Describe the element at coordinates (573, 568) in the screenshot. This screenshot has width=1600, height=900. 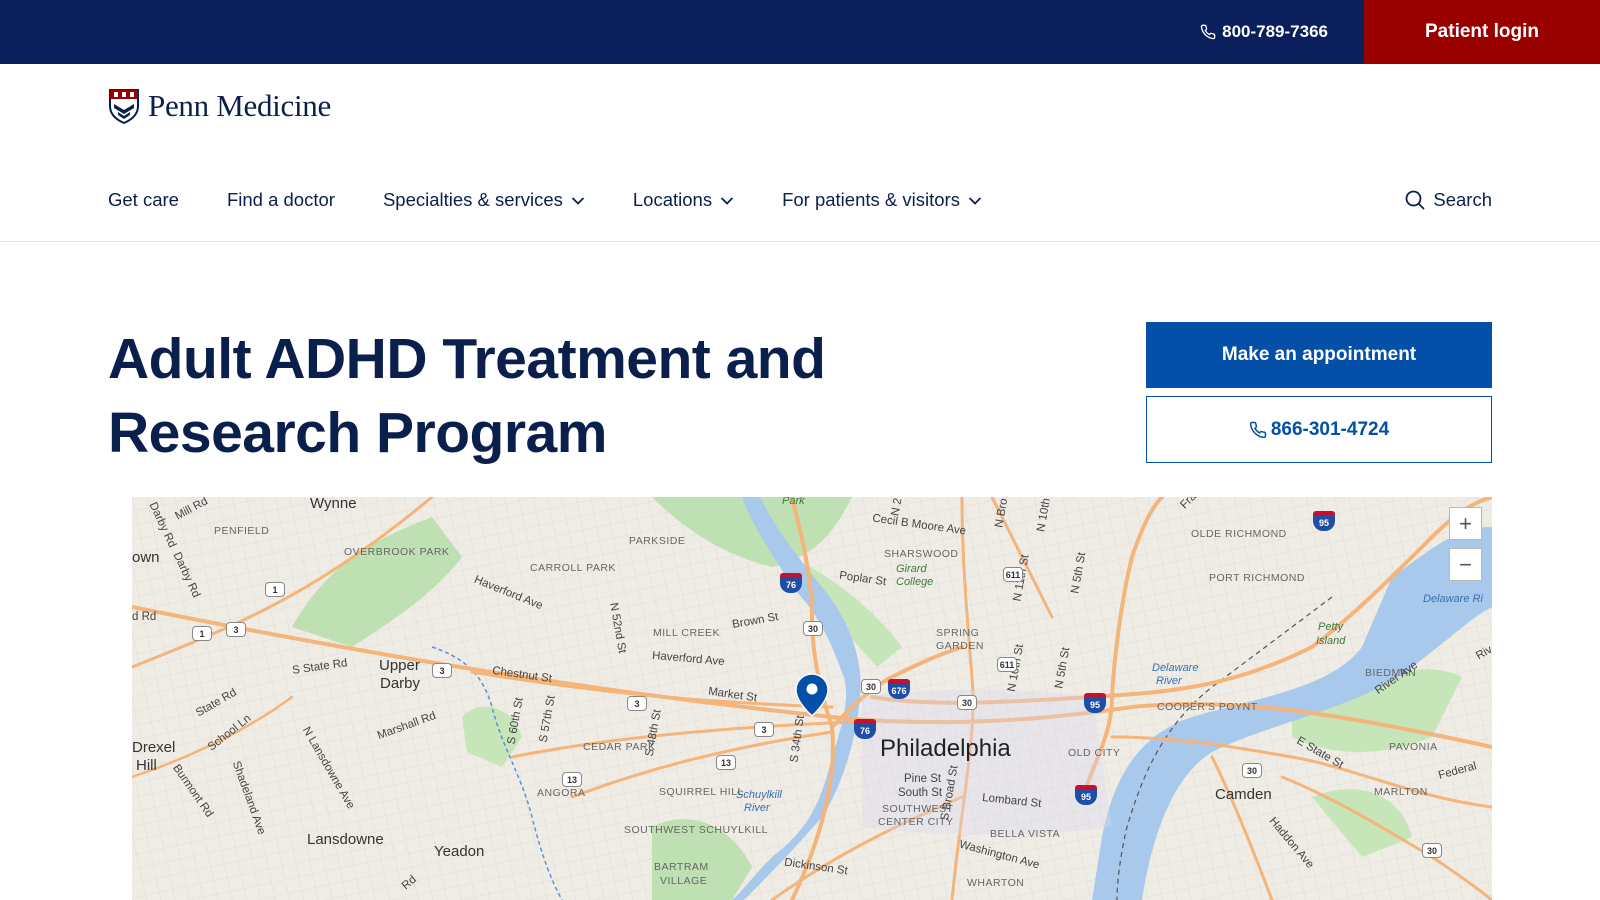
I see `map-label: CARROLL PARK` at that location.